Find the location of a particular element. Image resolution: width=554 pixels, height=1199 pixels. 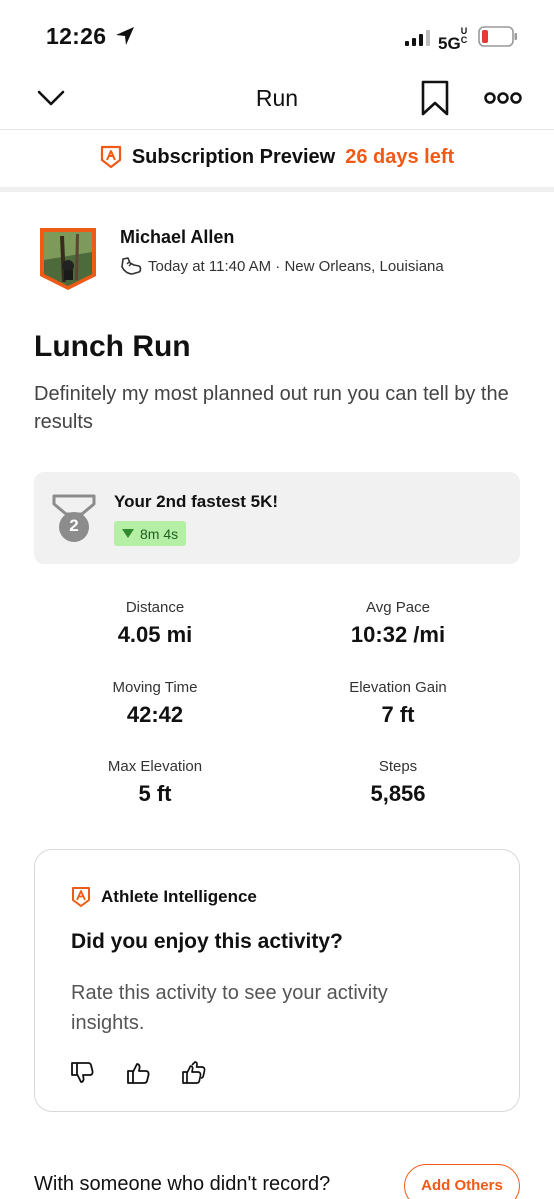

stat-distance: Distance 4.05 mi is located at coordinates (155, 623).